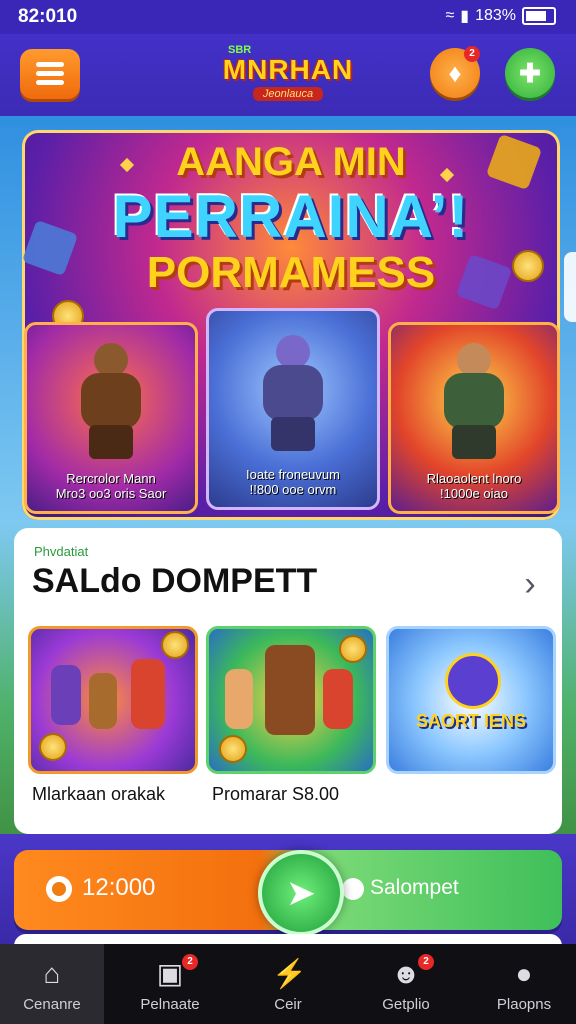 The width and height of the screenshot is (576, 1024). Describe the element at coordinates (353, 889) in the screenshot. I see `send-icon` at that location.